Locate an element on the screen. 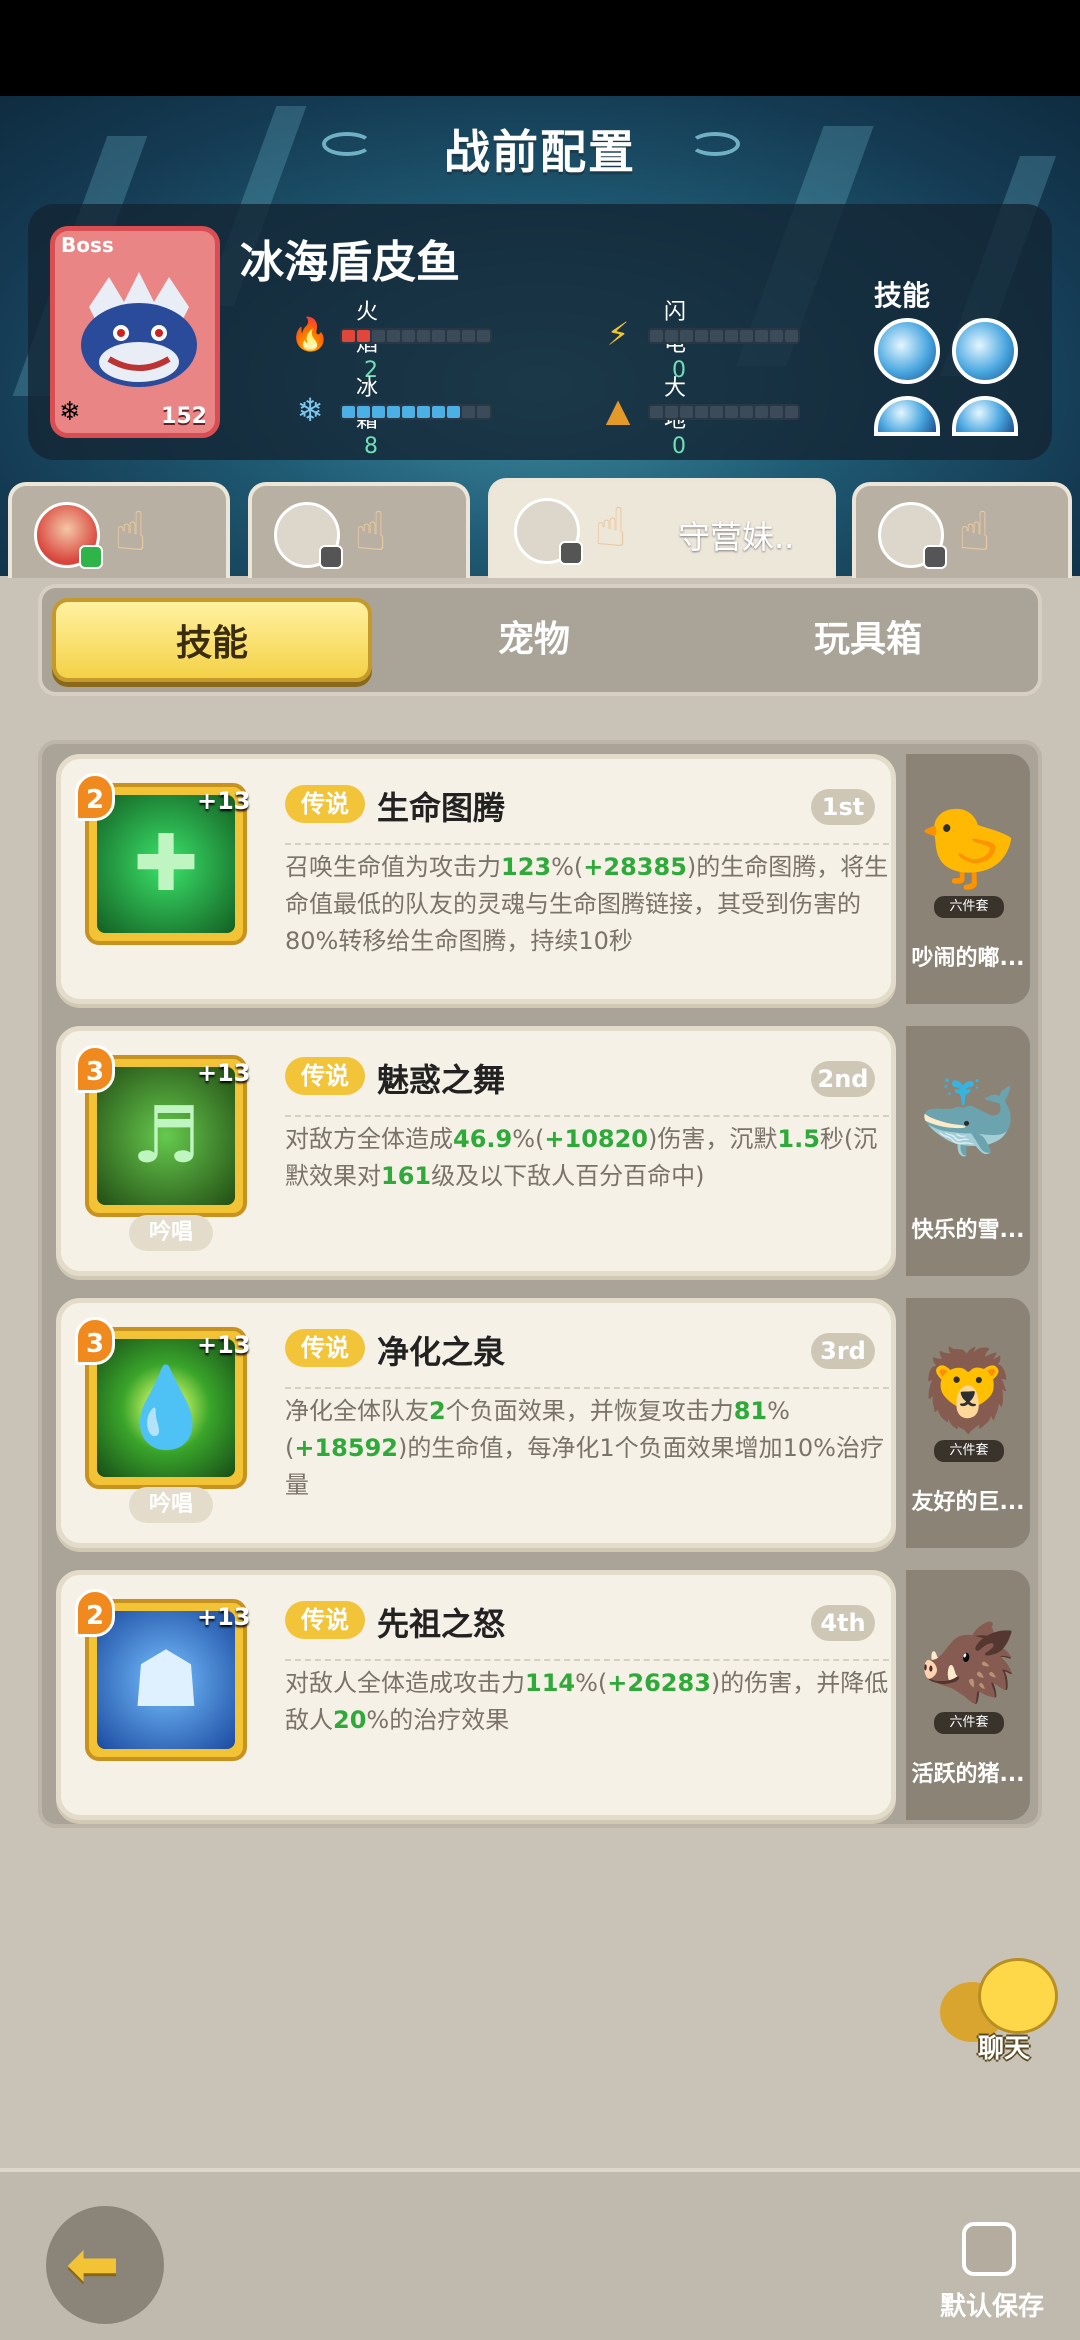  skill-rank: 1st is located at coordinates (843, 807).